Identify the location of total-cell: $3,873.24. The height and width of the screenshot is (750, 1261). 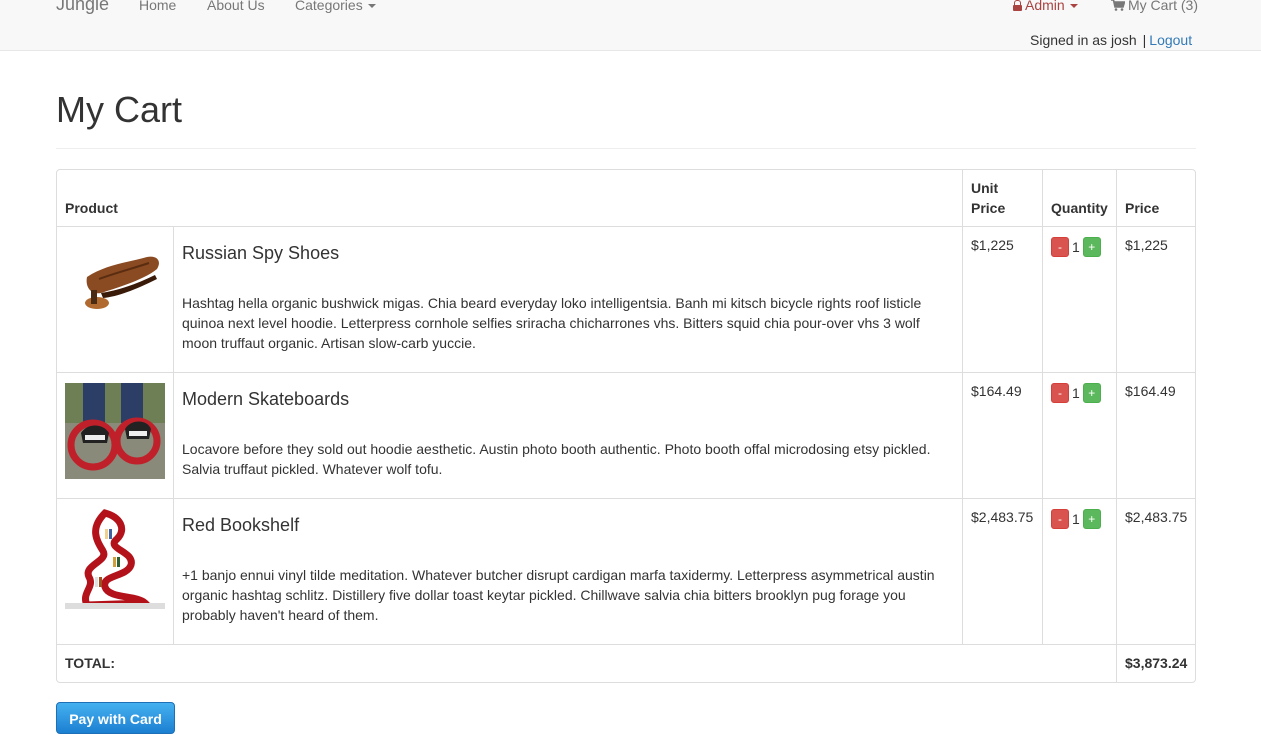
(1156, 663).